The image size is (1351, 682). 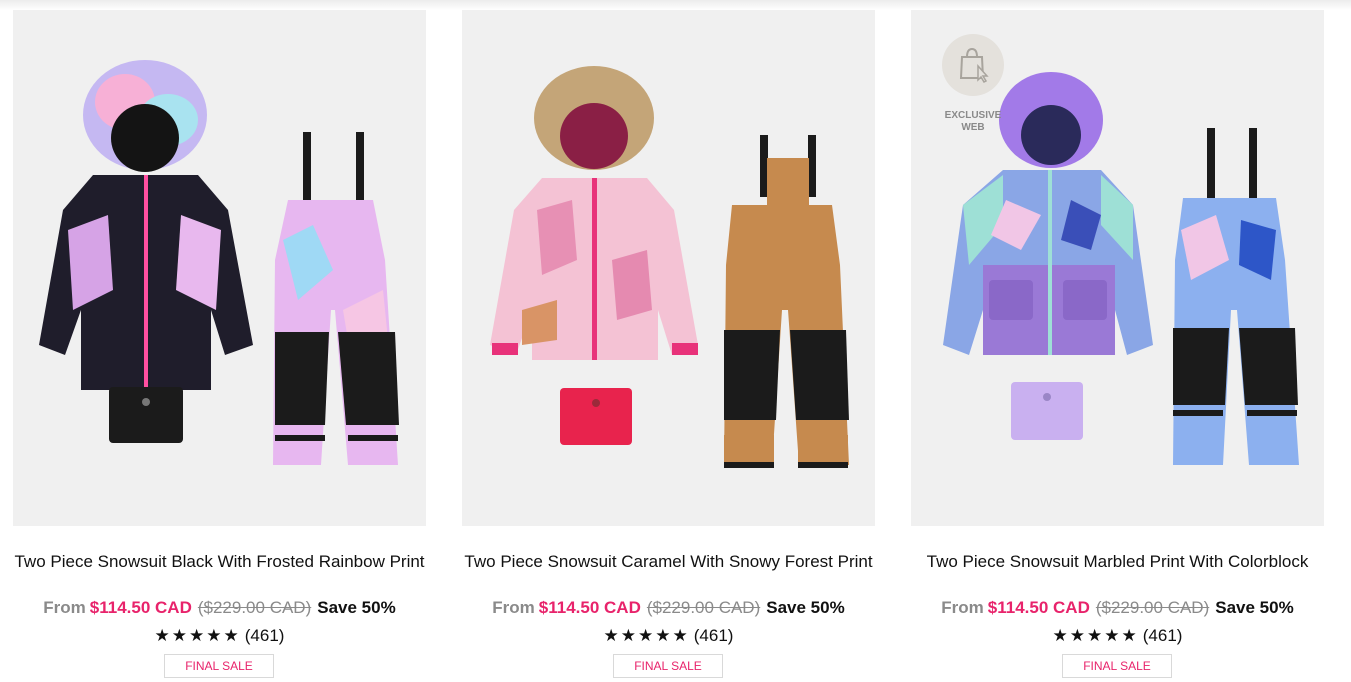 What do you see at coordinates (675, 5) in the screenshot?
I see `top-shadow` at bounding box center [675, 5].